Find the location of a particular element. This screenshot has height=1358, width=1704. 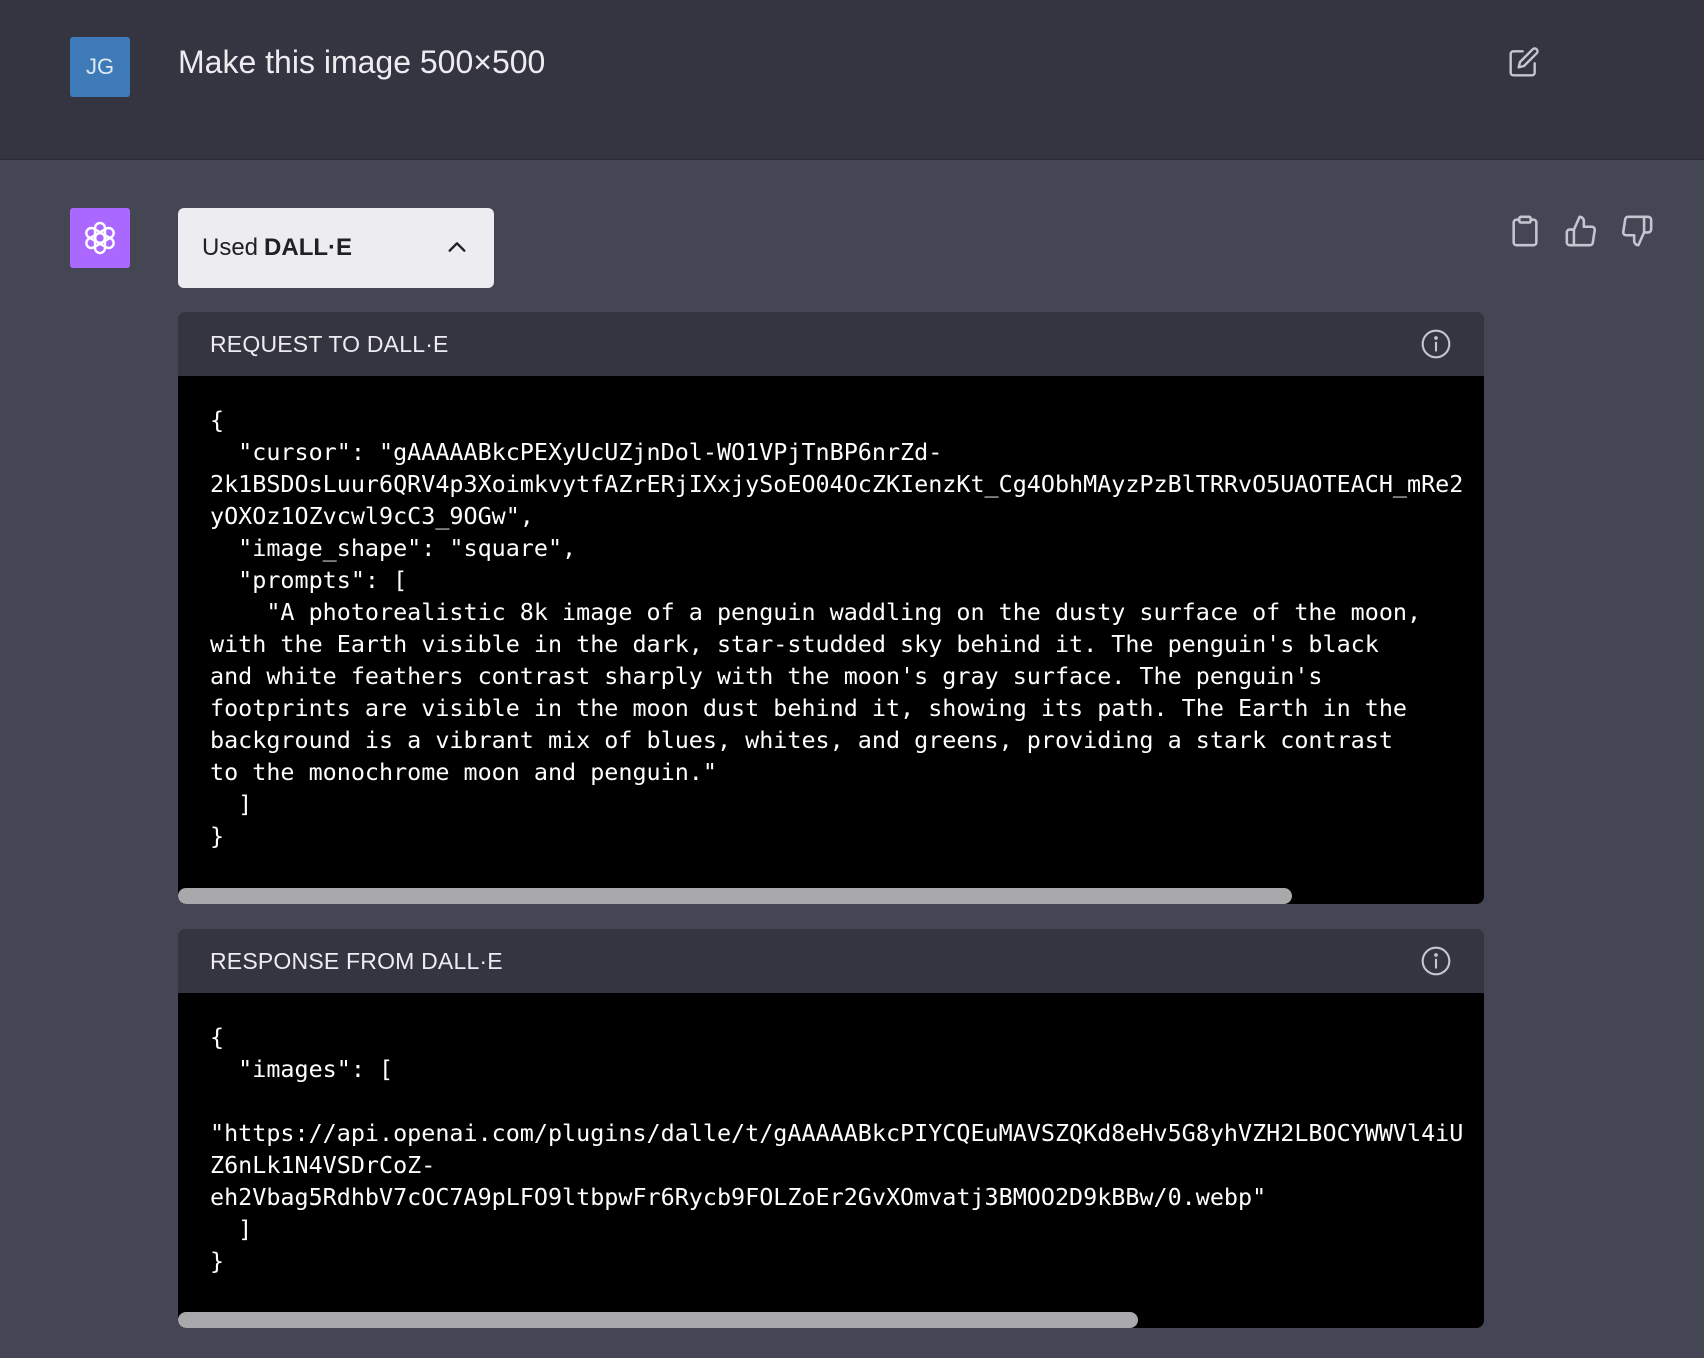

thumbs-down-icon is located at coordinates (1637, 231).